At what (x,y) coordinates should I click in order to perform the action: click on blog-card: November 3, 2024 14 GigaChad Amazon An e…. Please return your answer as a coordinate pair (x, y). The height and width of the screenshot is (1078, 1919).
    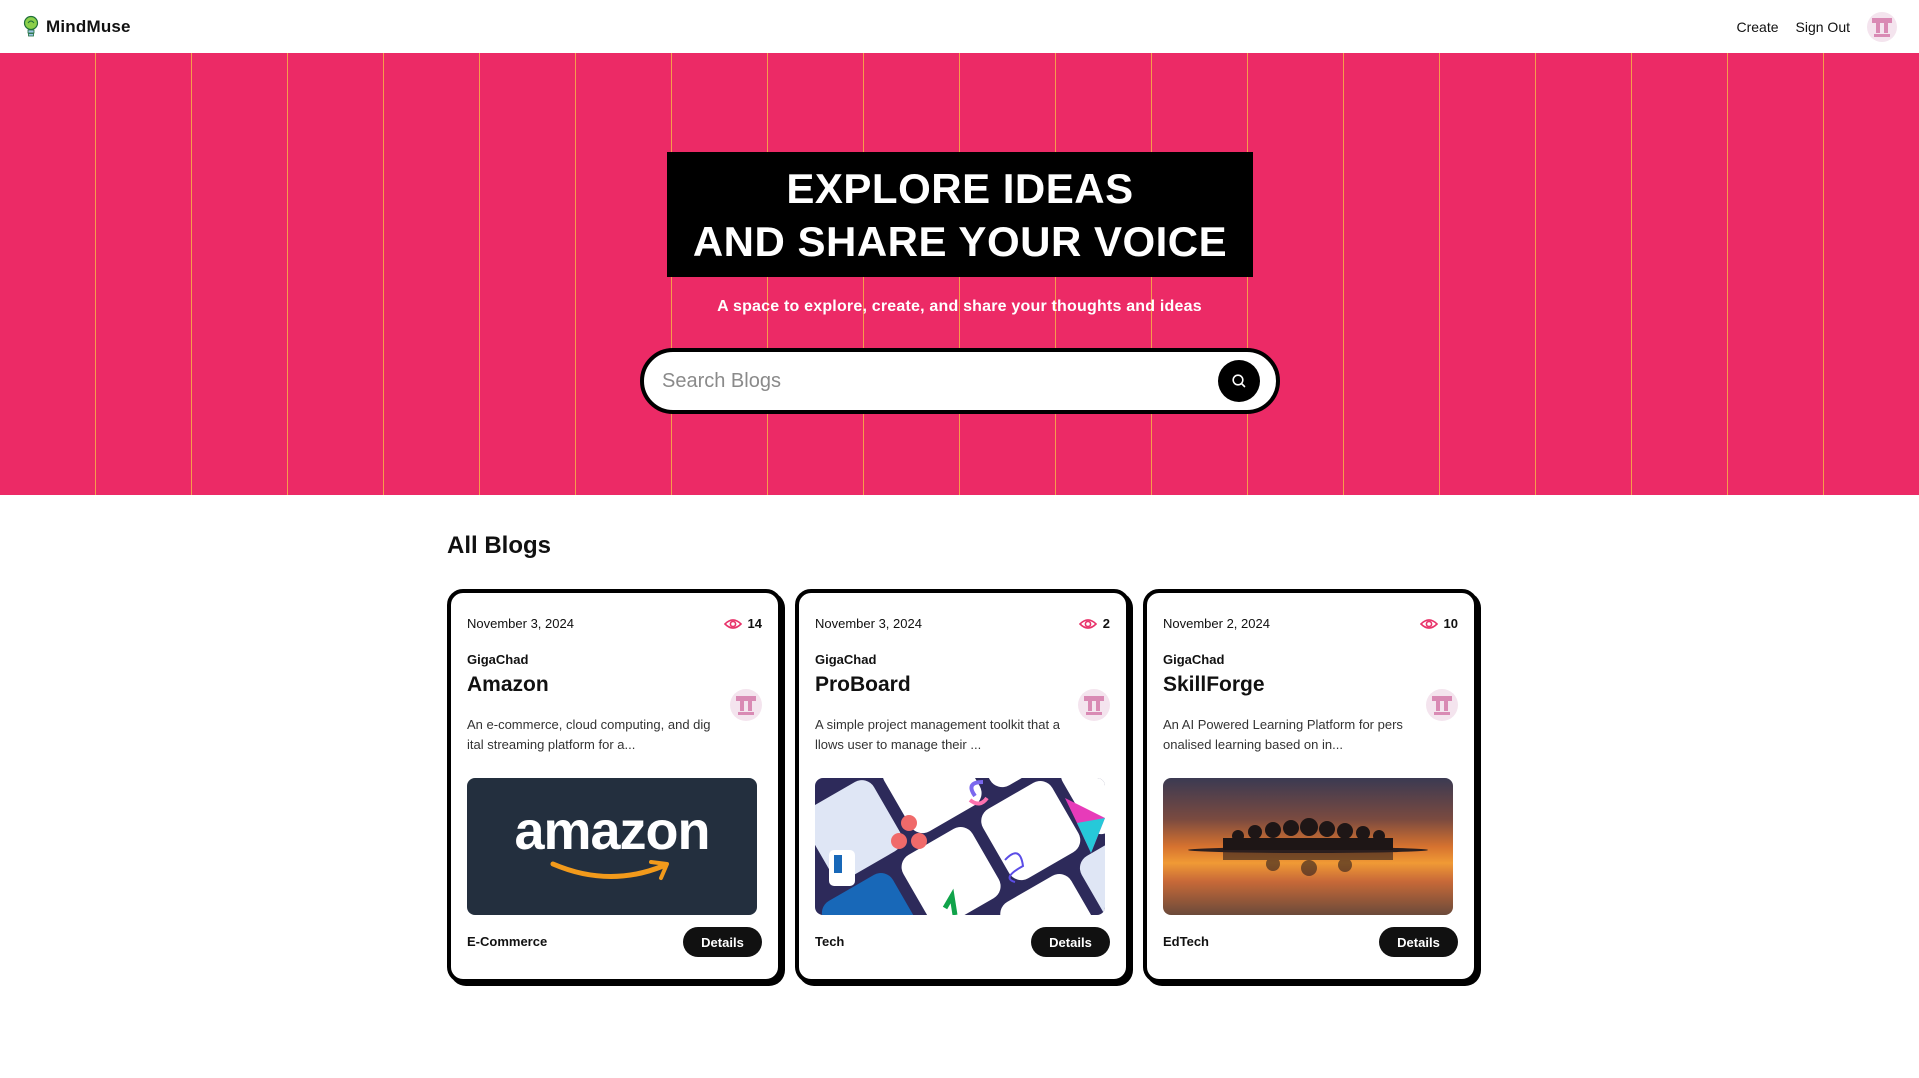
    Looking at the image, I should click on (614, 786).